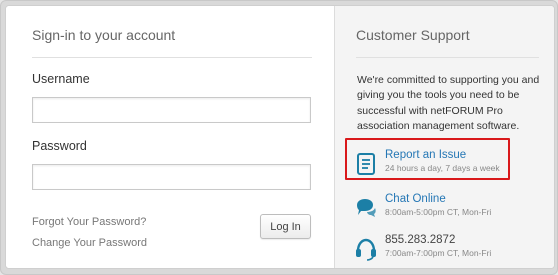 The image size is (558, 275). I want to click on signin-divider, so click(172, 57).